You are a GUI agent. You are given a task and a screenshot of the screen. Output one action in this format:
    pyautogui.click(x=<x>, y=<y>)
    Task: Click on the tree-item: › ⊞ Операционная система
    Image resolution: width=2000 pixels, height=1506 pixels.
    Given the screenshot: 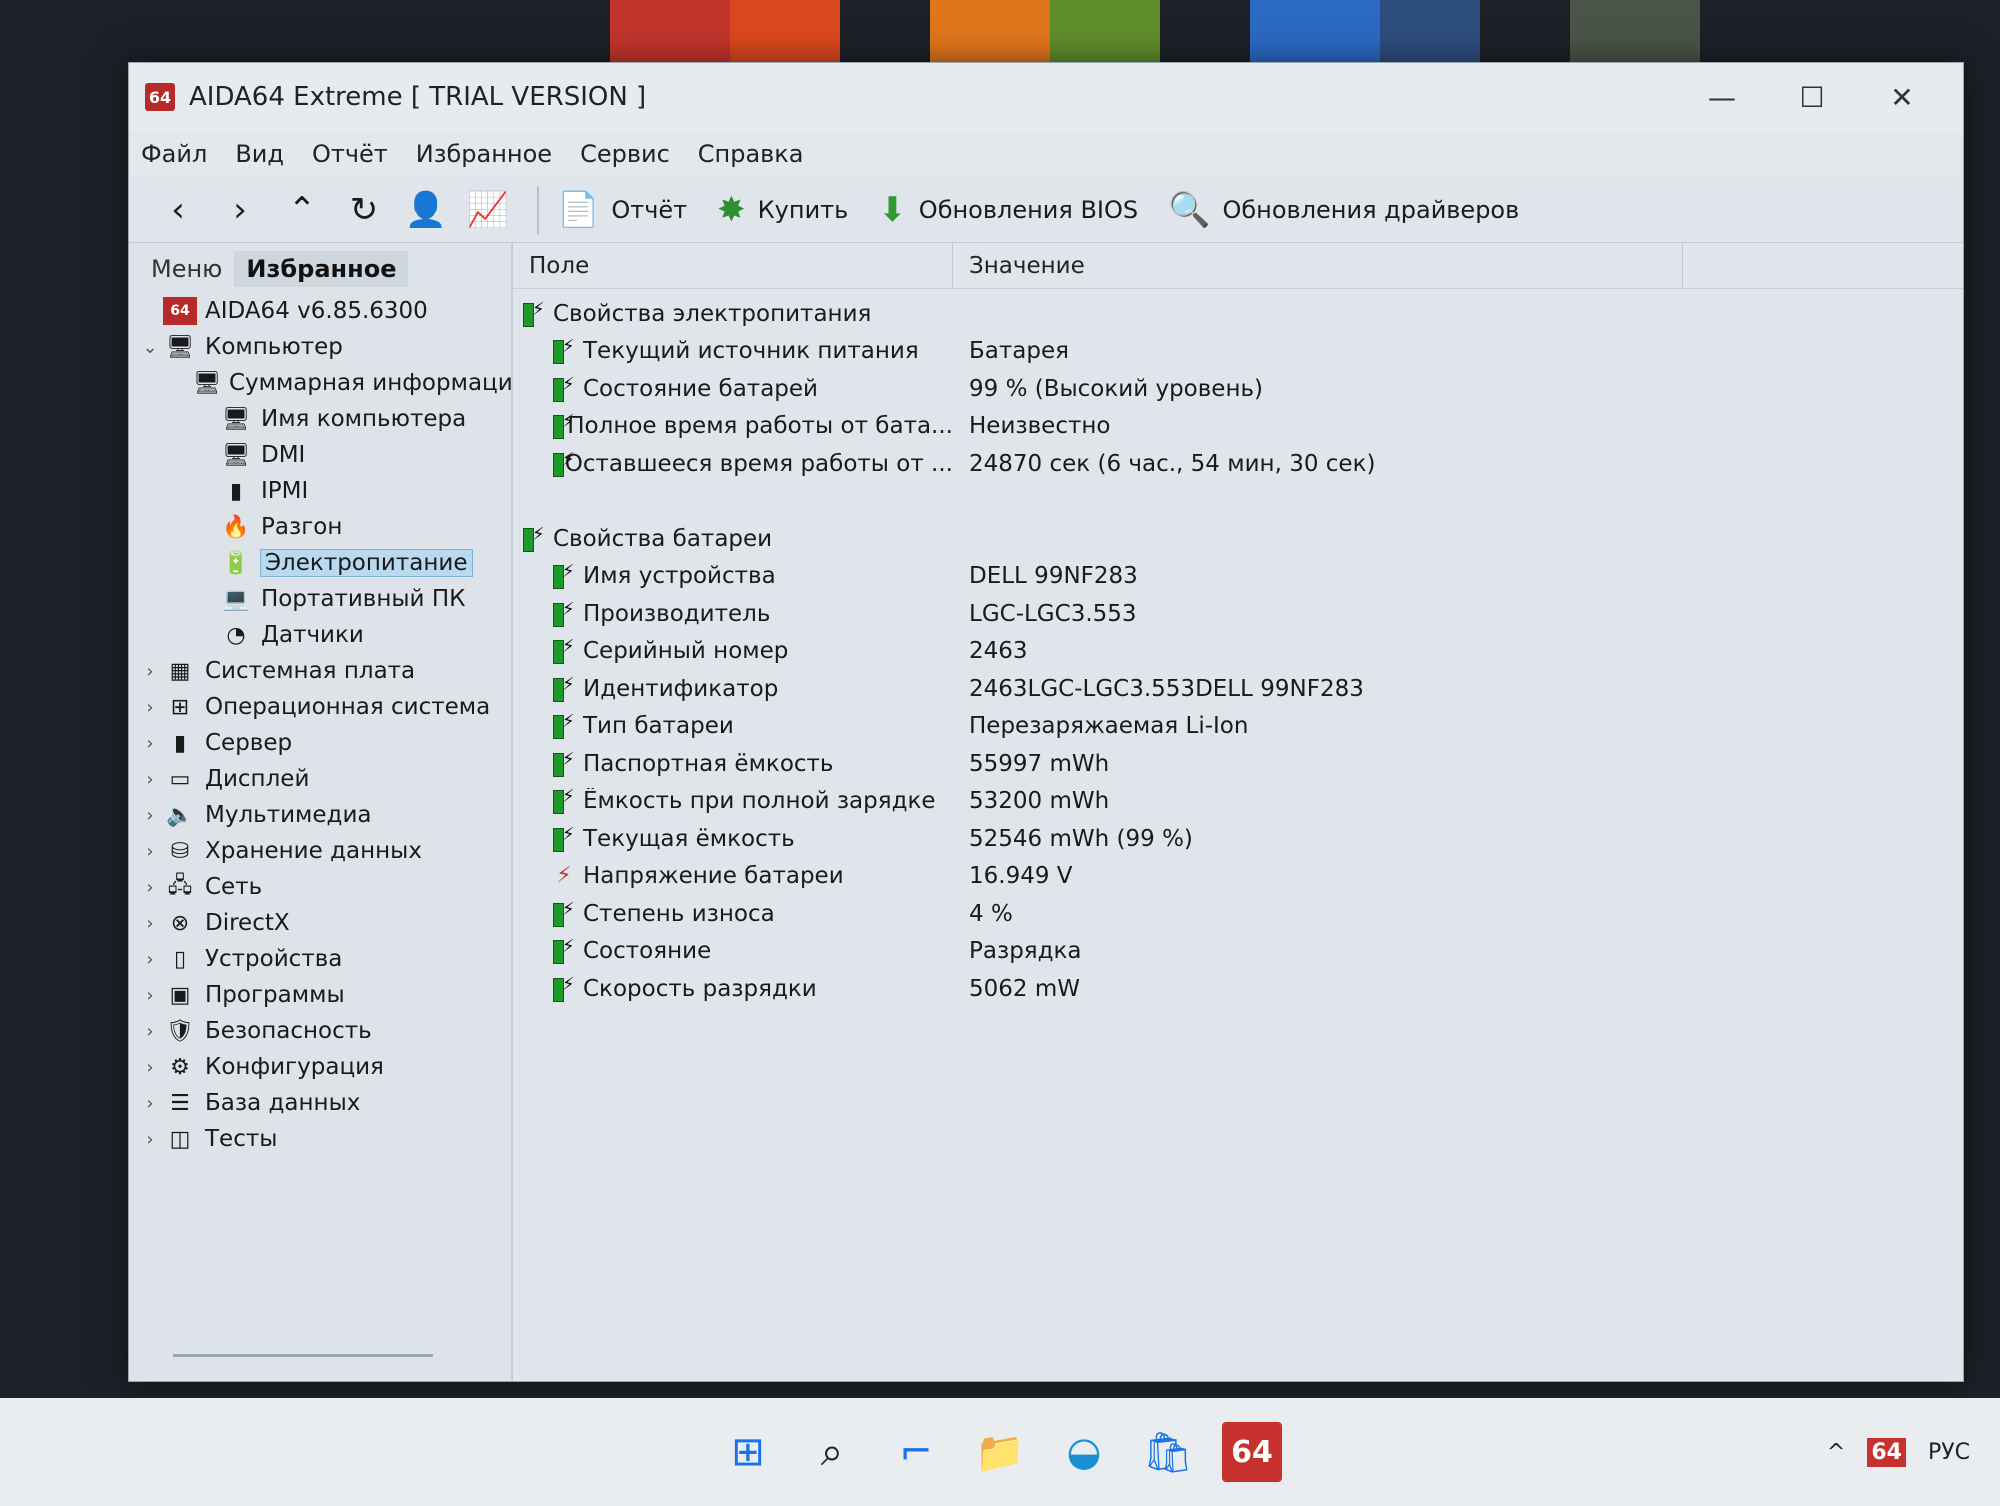 What is the action you would take?
    pyautogui.click(x=320, y=707)
    